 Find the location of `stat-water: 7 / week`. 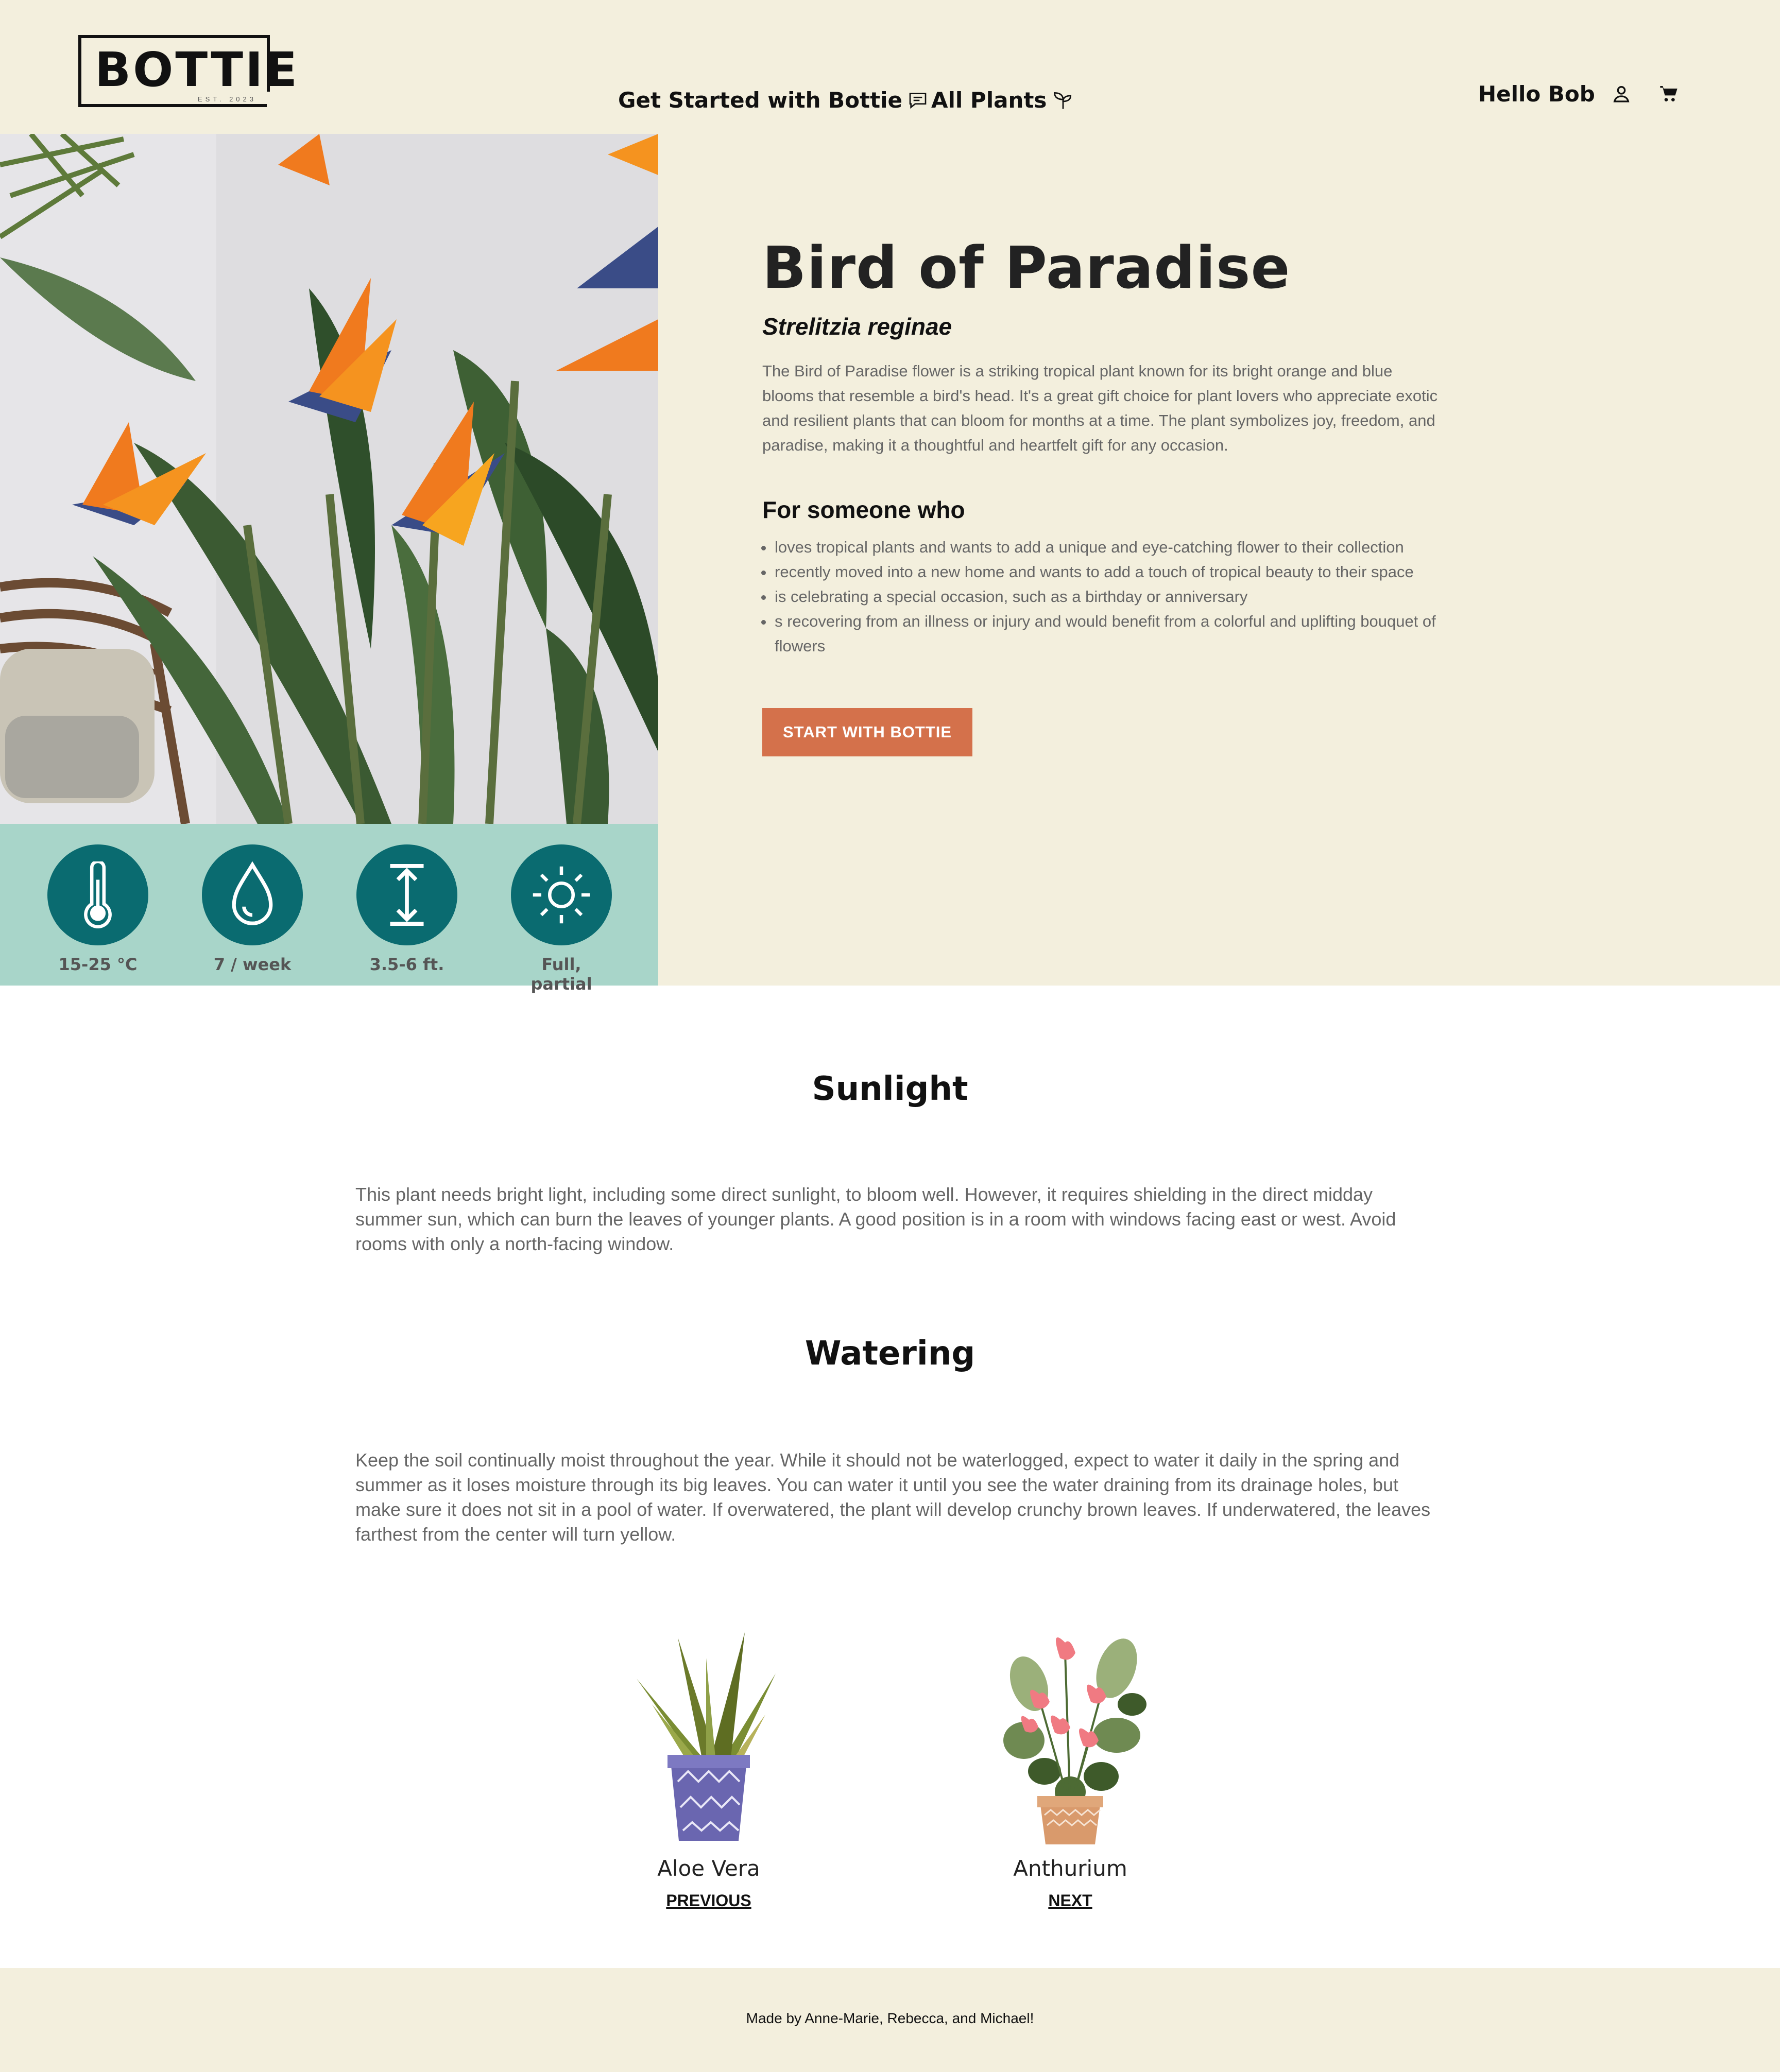

stat-water: 7 / week is located at coordinates (252, 909).